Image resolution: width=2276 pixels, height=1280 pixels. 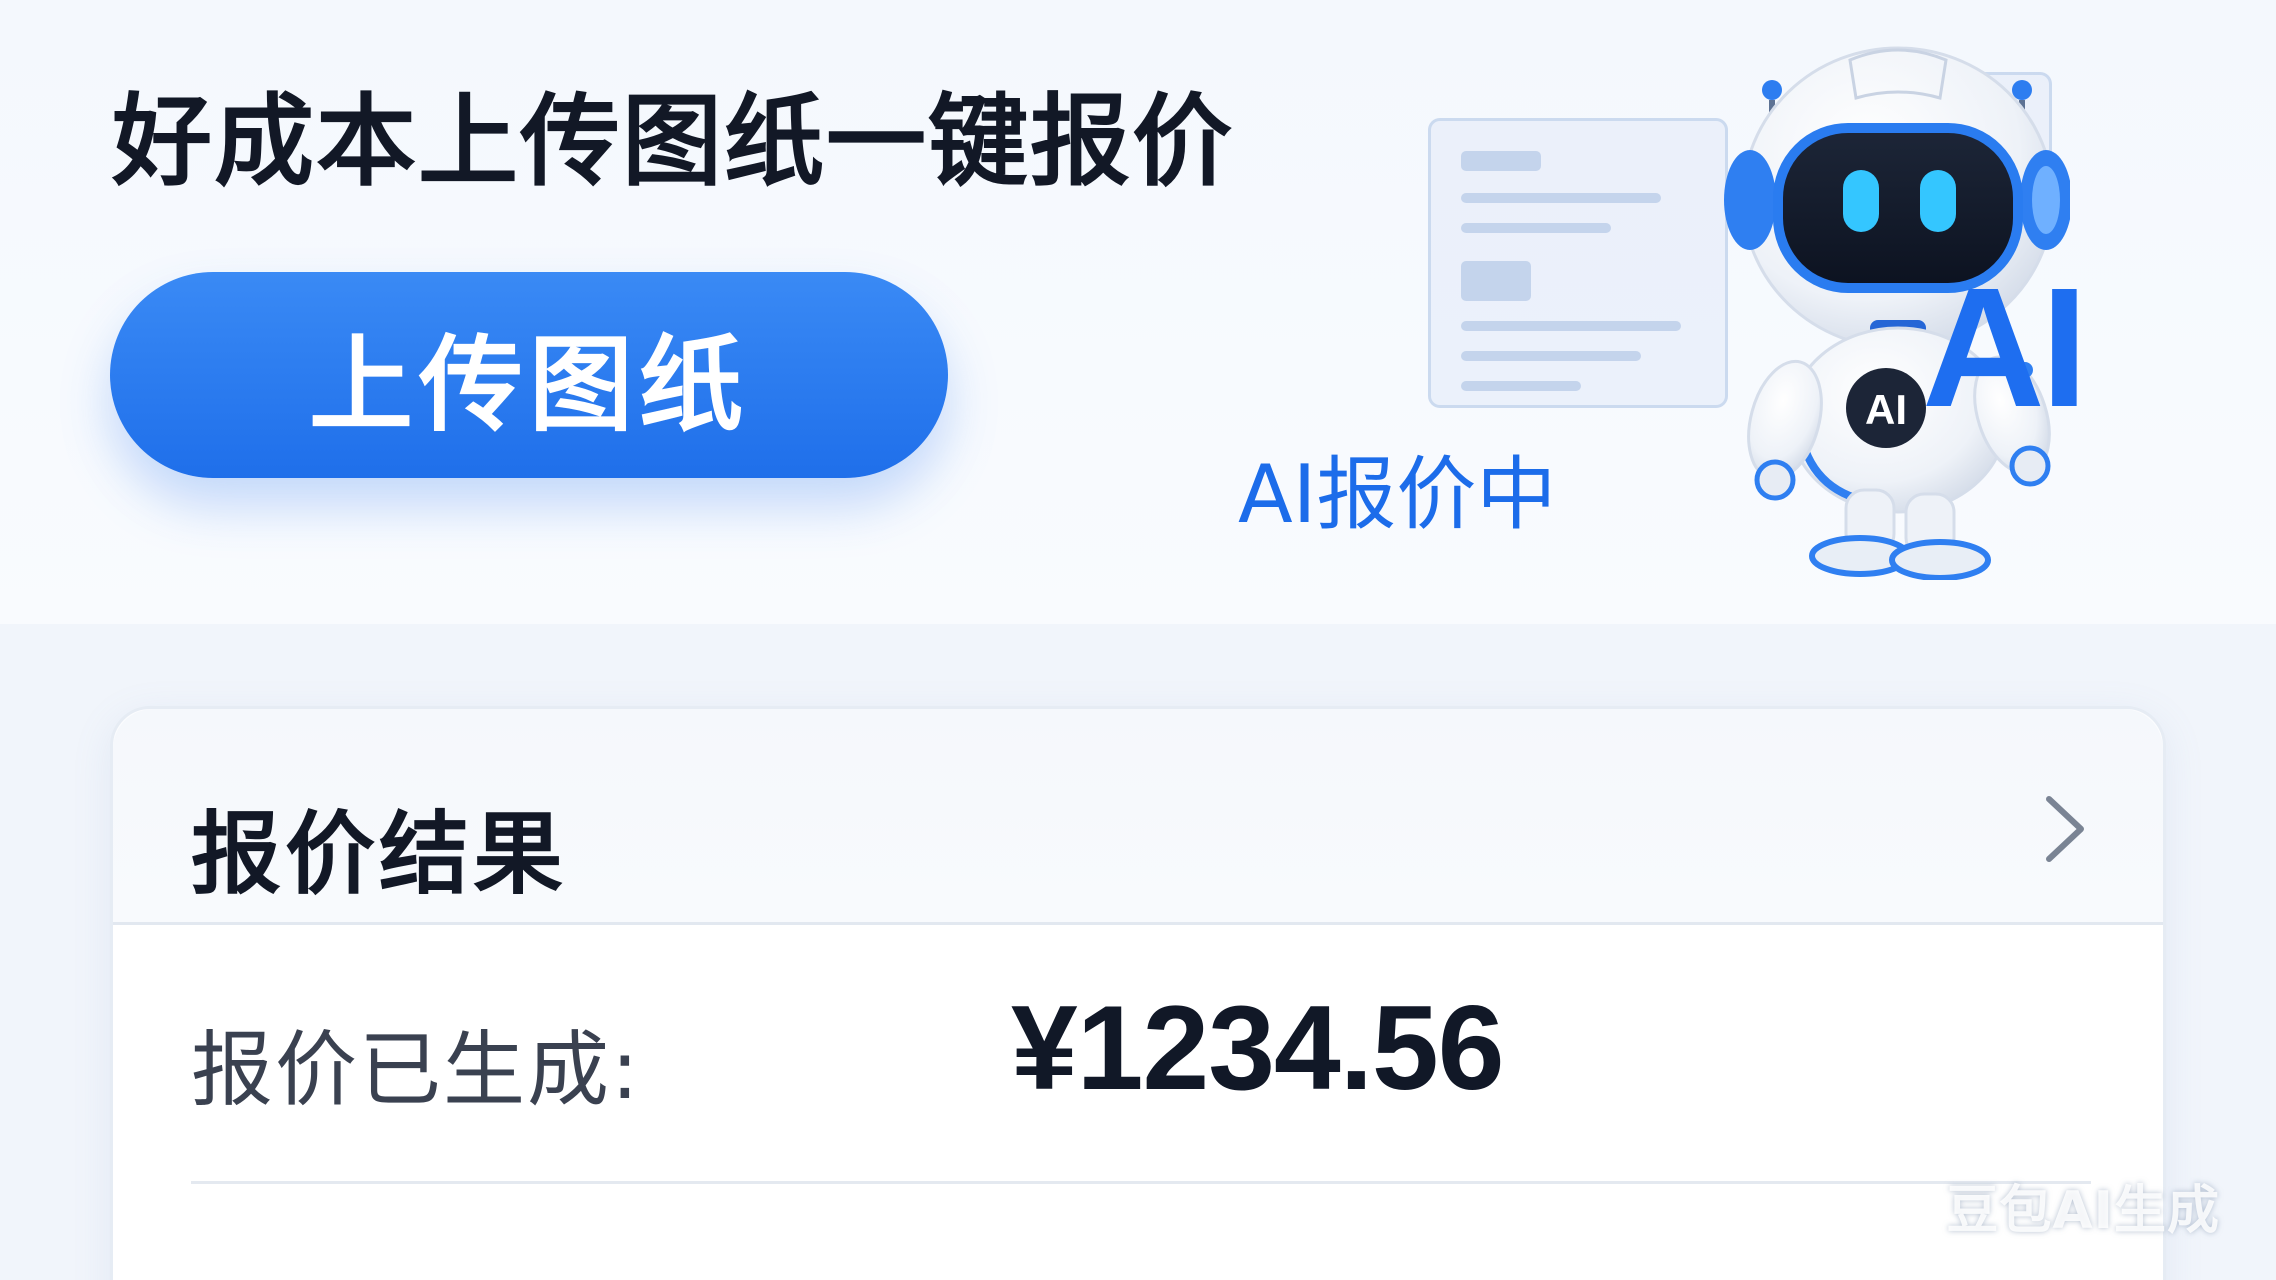 What do you see at coordinates (529, 375) in the screenshot?
I see `upload-drawing-button: 上传图纸` at bounding box center [529, 375].